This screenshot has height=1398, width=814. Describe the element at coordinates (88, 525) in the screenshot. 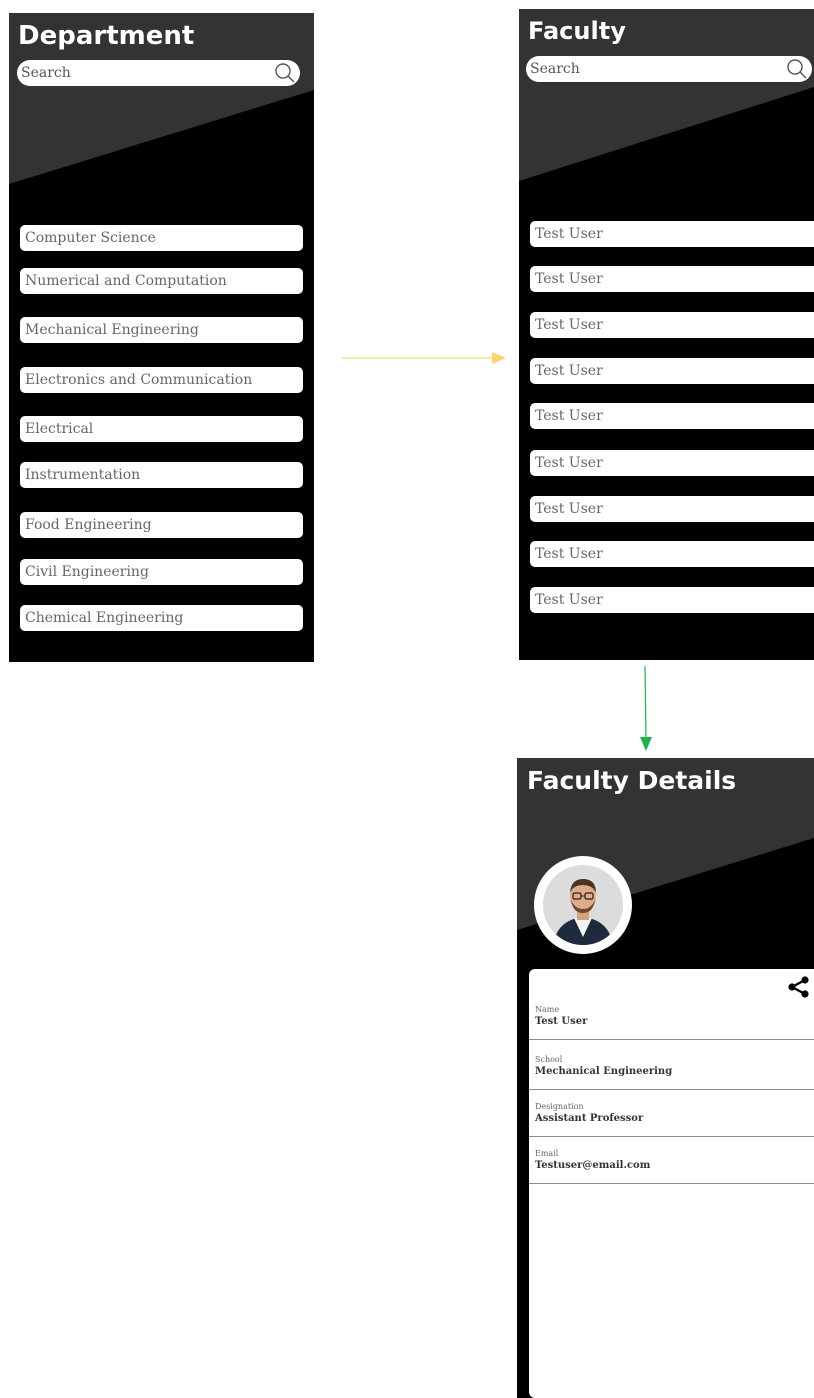

I see `list-item-label: Food Engineering` at that location.